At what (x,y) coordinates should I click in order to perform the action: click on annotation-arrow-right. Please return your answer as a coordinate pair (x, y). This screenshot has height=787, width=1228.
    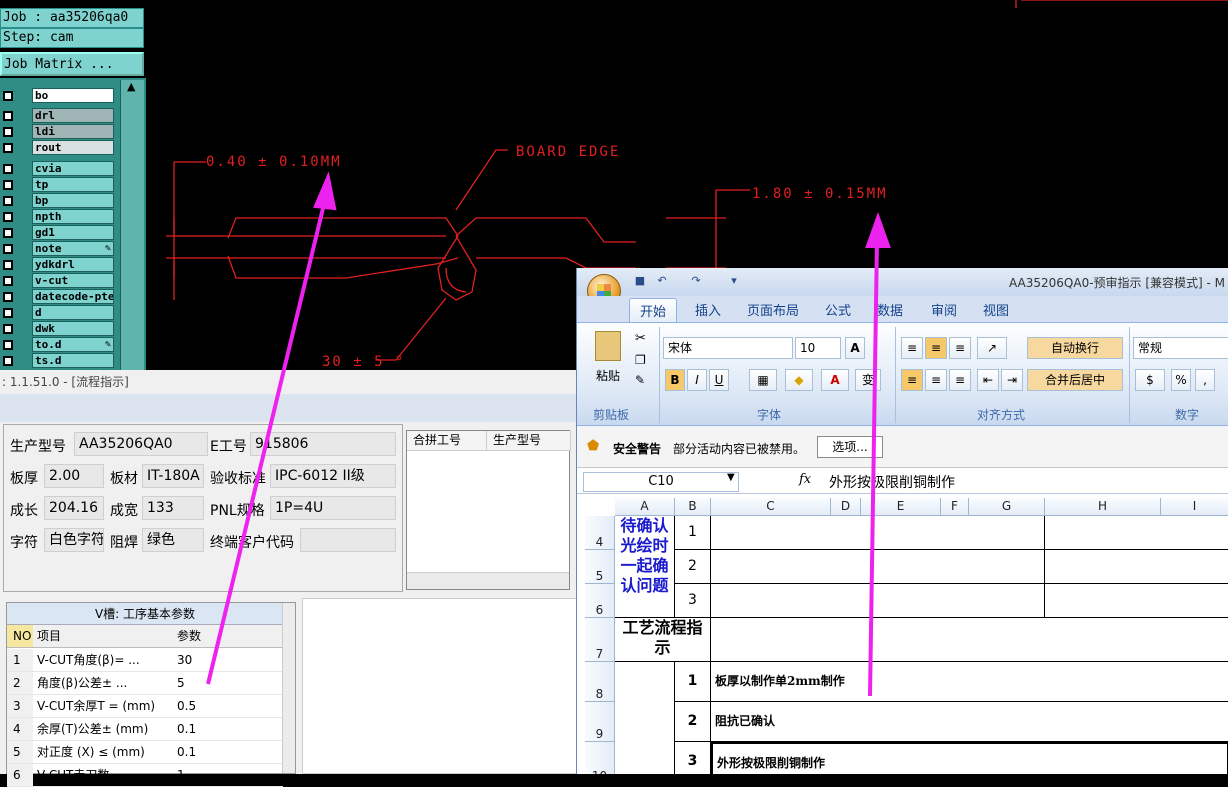
    Looking at the image, I should click on (873, 468).